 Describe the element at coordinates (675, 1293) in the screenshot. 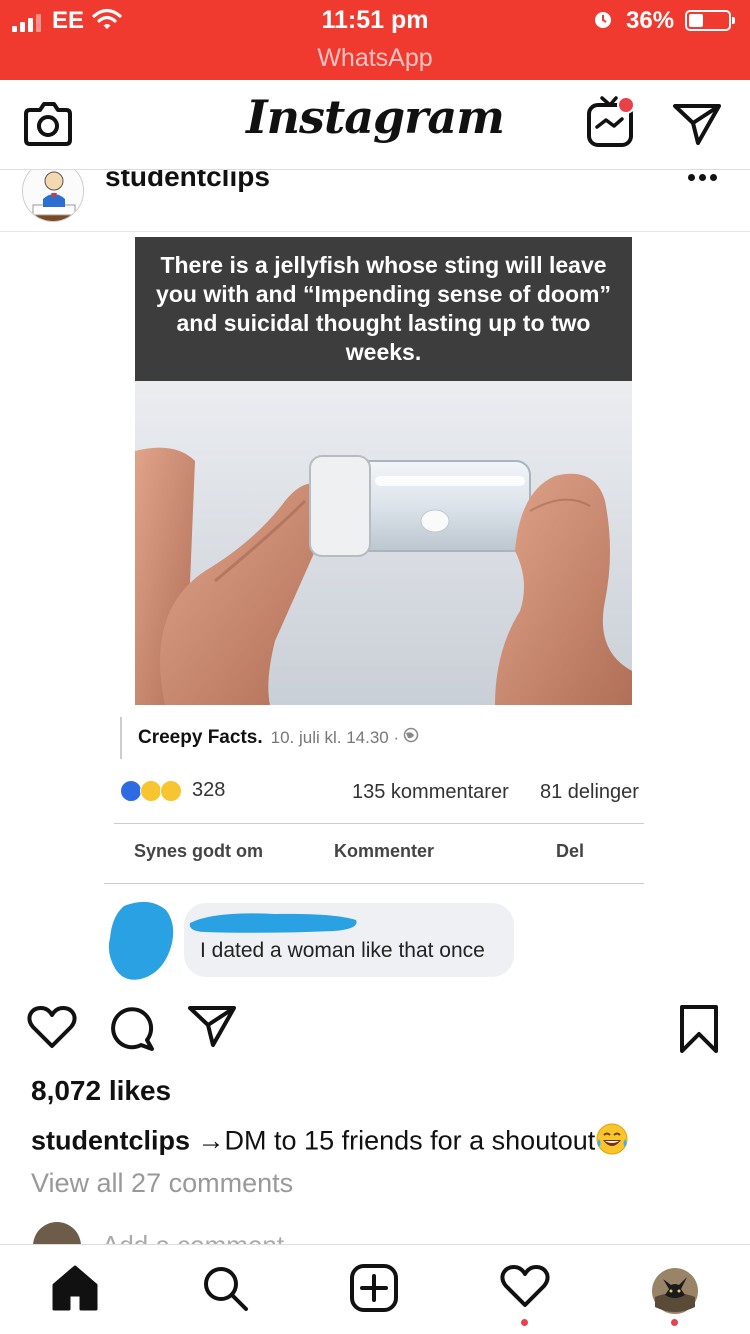

I see `profile-avatar` at that location.